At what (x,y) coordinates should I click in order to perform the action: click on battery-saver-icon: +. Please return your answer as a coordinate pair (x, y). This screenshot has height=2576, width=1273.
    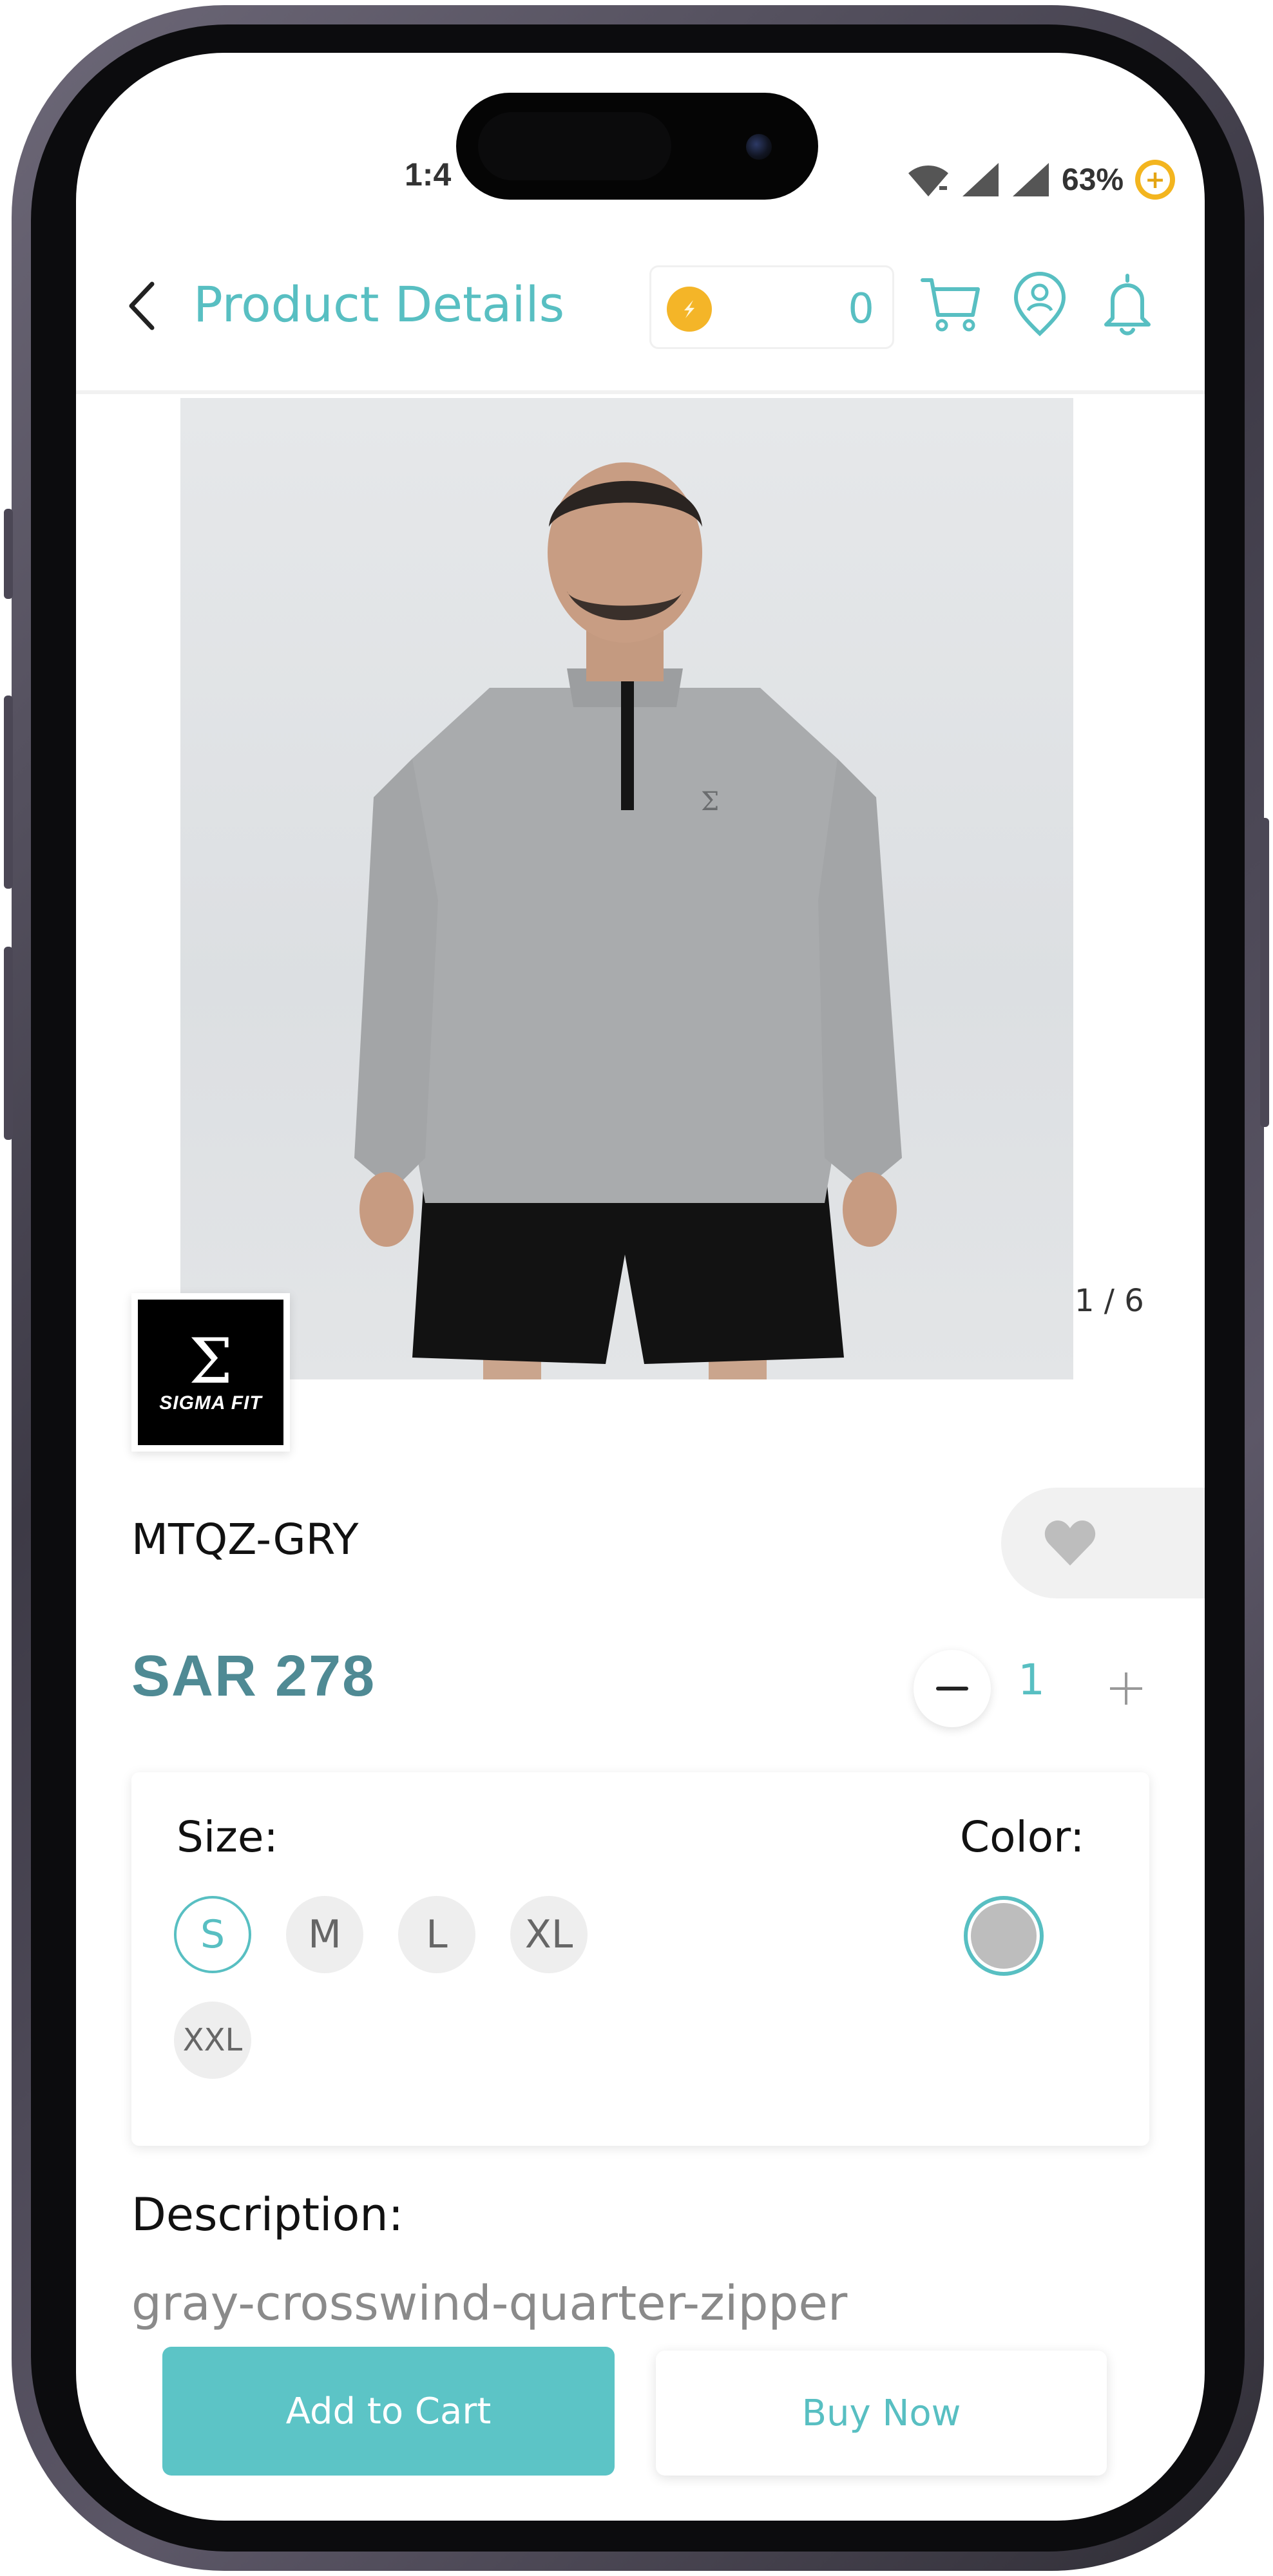
    Looking at the image, I should click on (1156, 180).